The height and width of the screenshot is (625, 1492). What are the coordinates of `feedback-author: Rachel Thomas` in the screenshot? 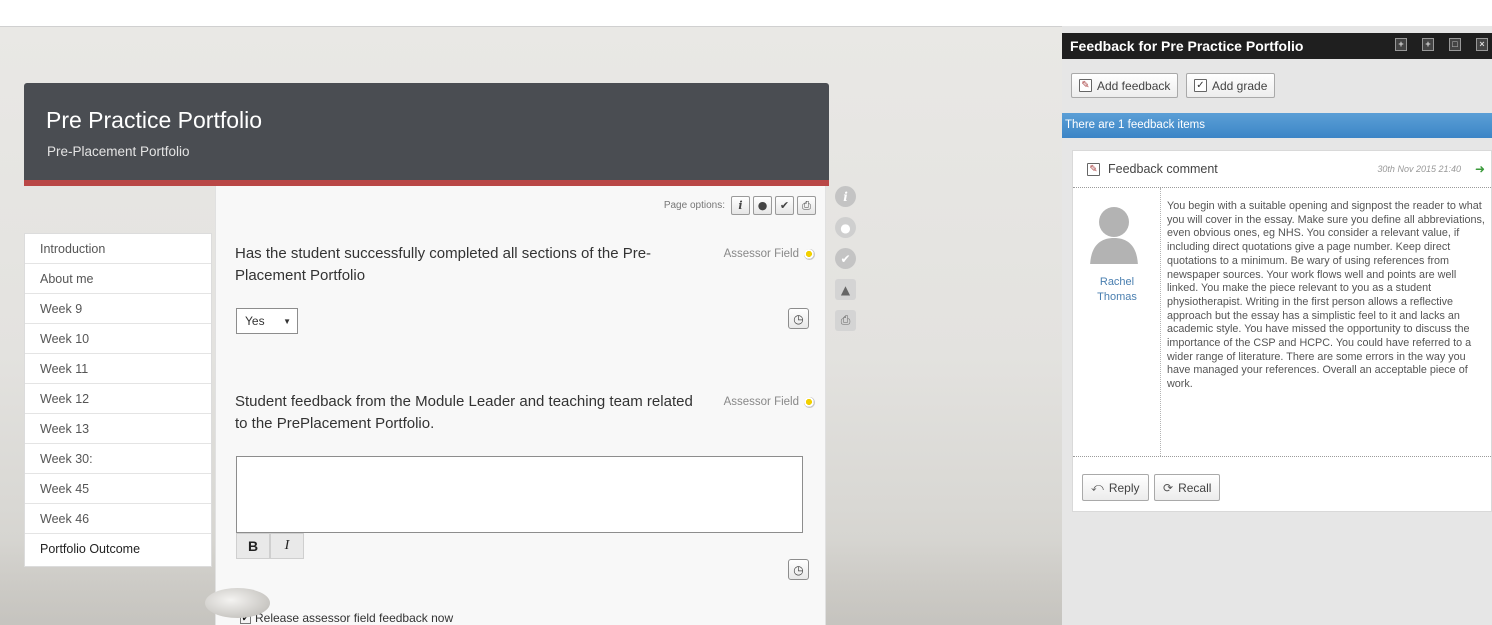 It's located at (1117, 322).